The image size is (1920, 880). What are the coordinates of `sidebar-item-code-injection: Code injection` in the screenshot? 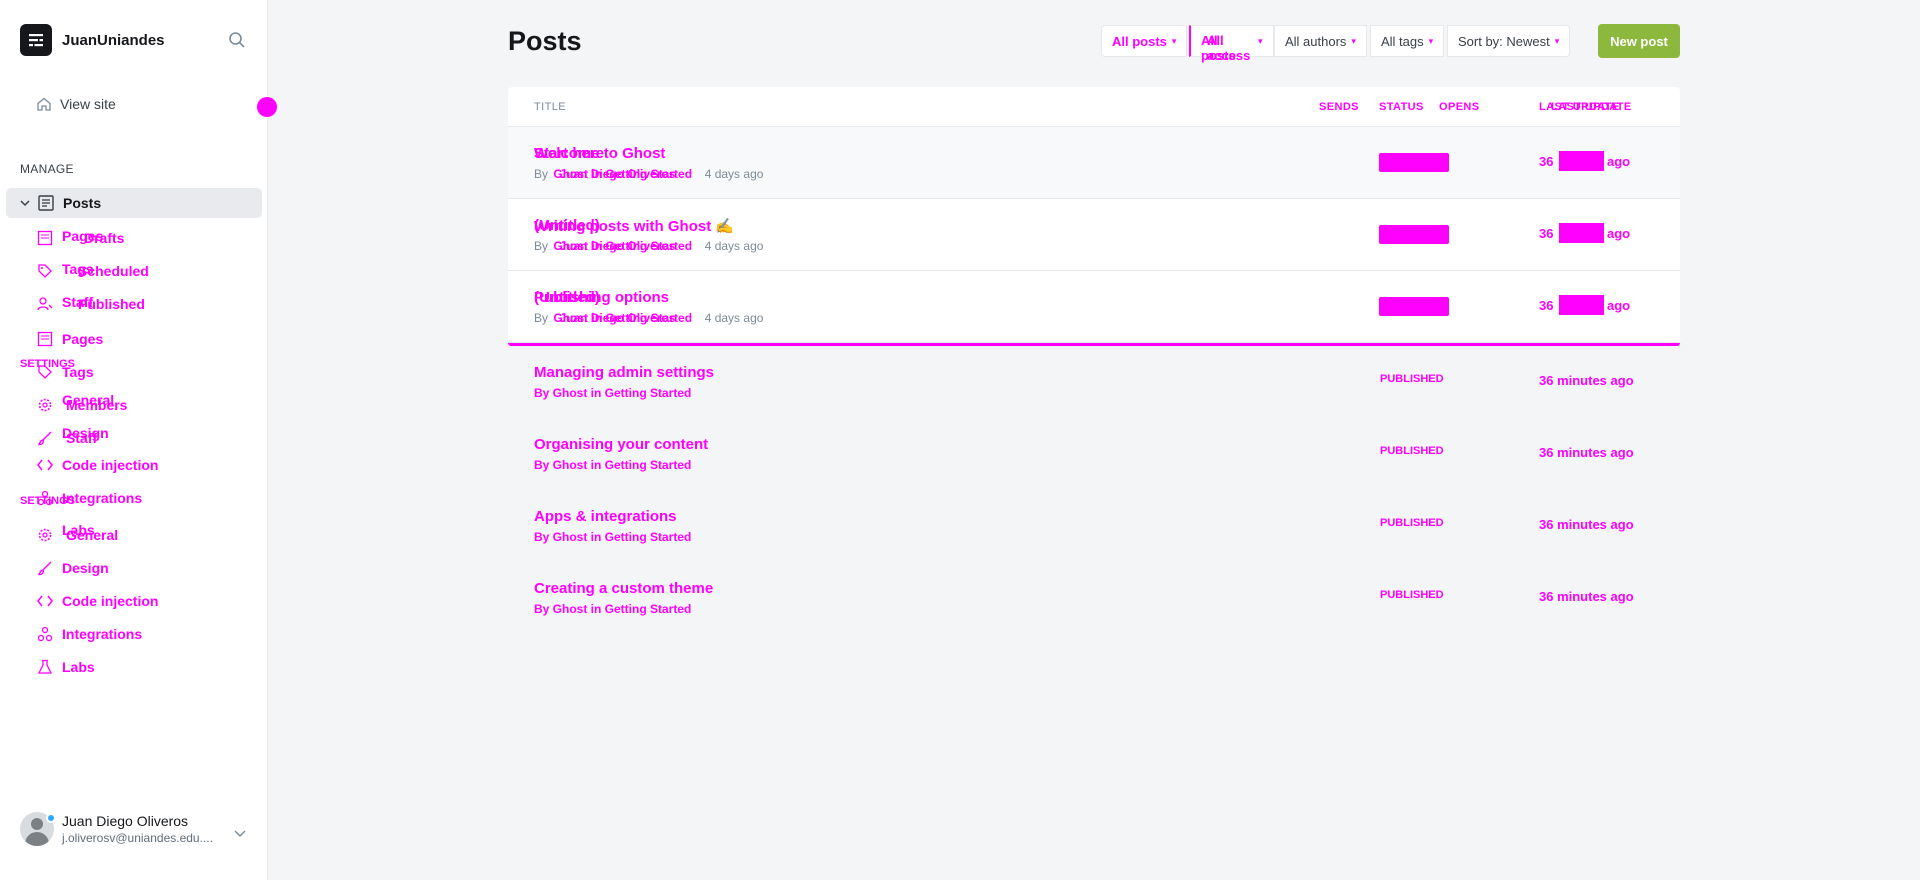 It's located at (97, 601).